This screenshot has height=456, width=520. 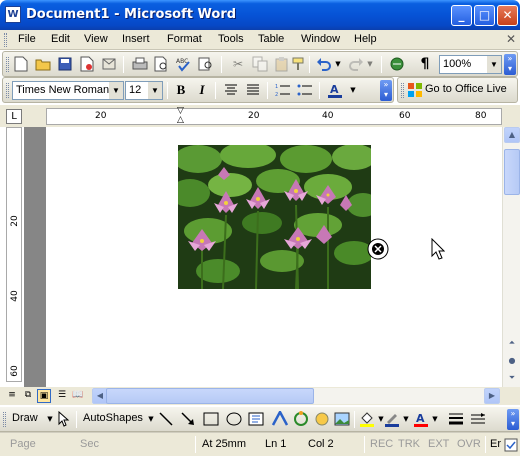 What do you see at coordinates (238, 64) in the screenshot?
I see `cut-icon: ✂` at bounding box center [238, 64].